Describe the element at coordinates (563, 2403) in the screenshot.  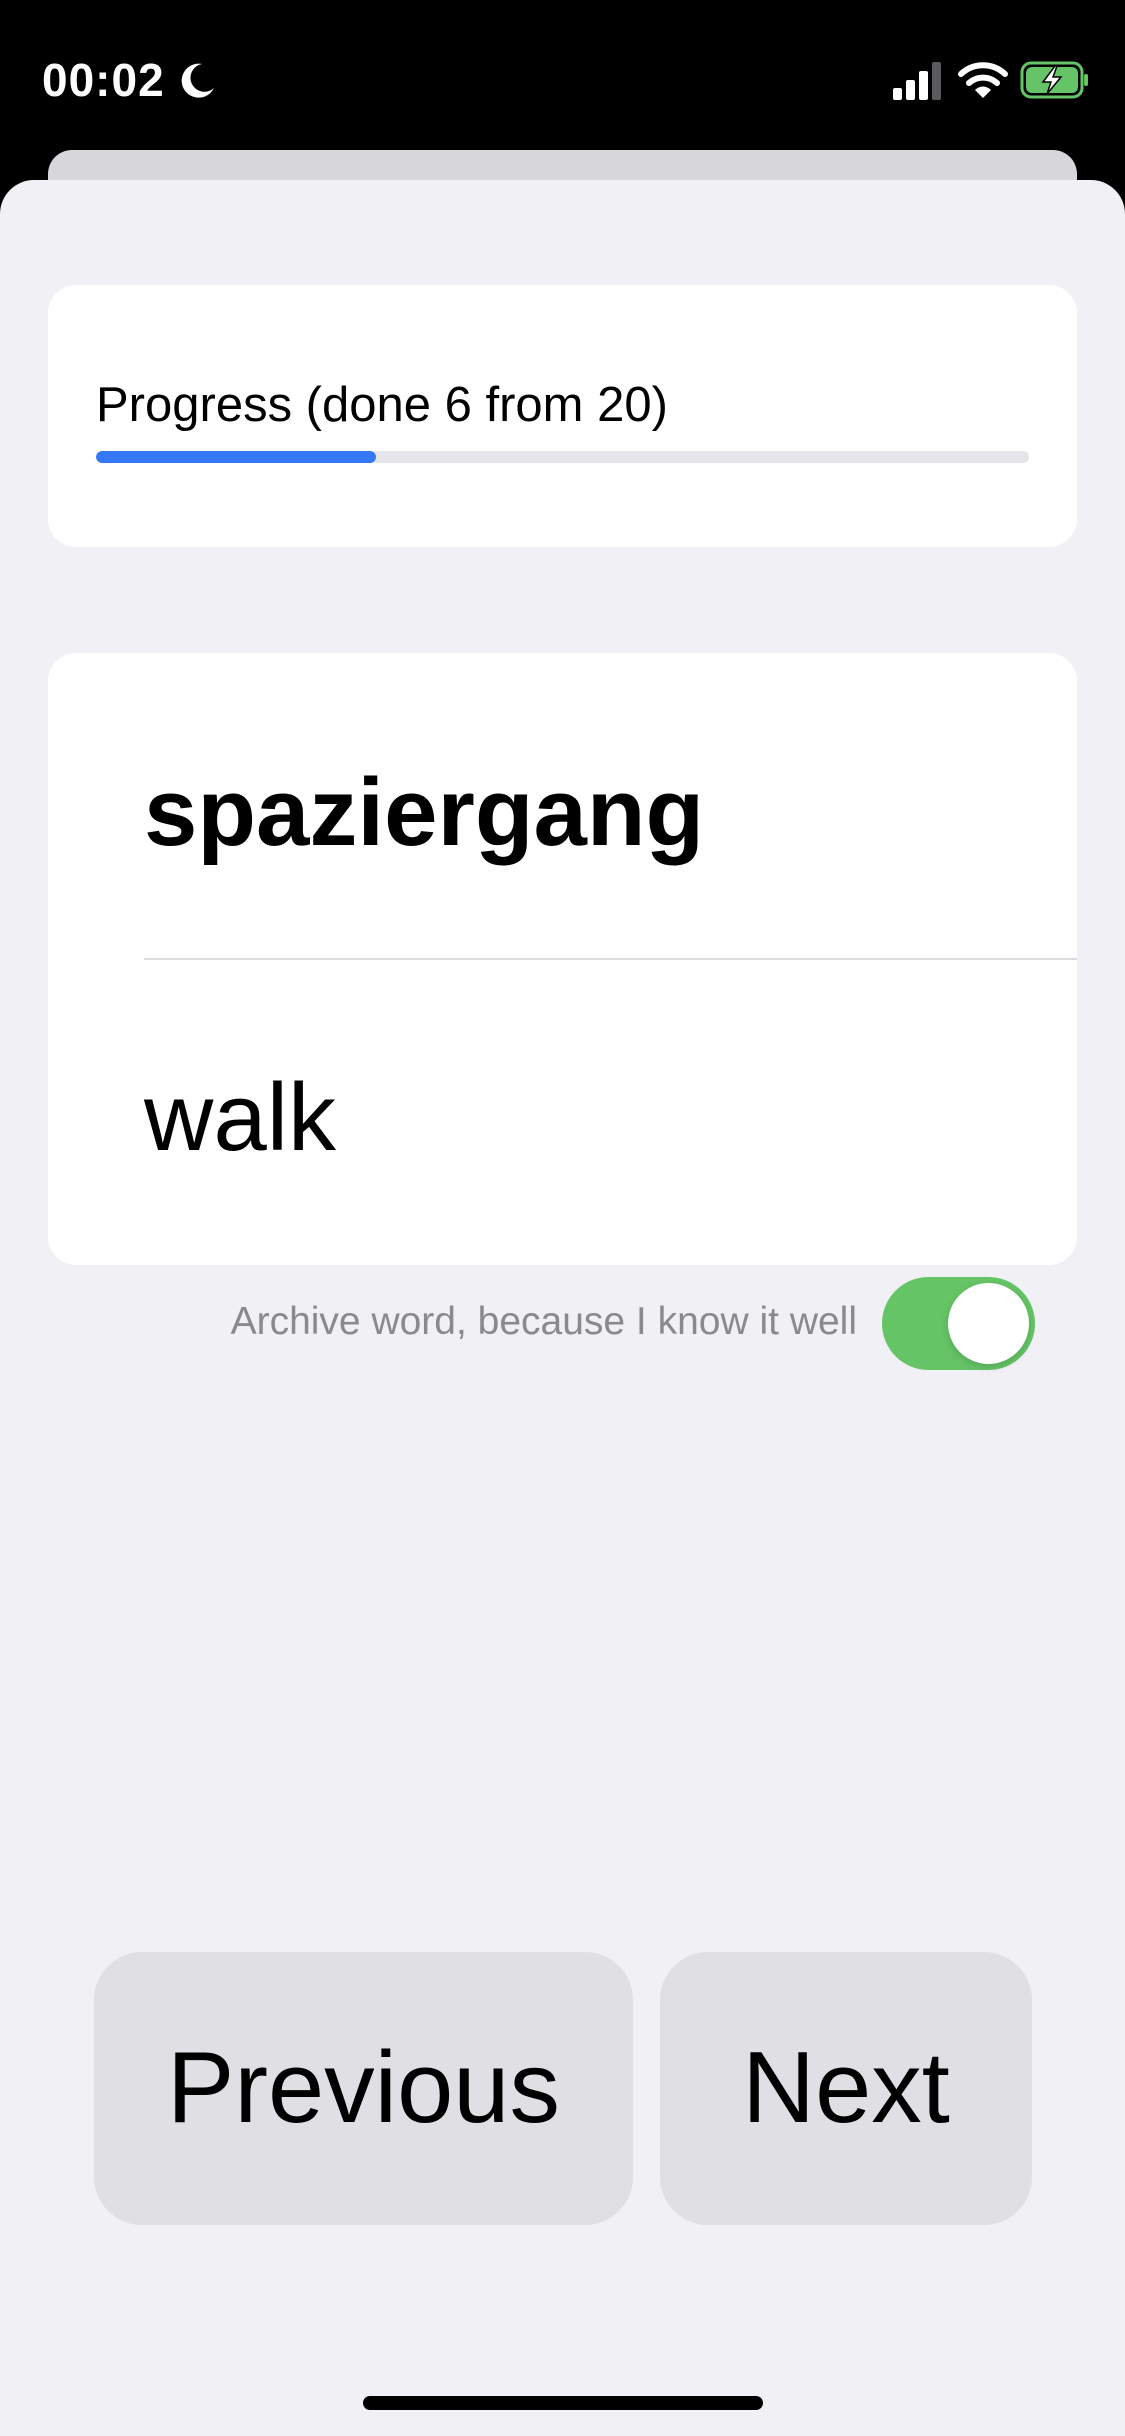
I see `home-indicator` at that location.